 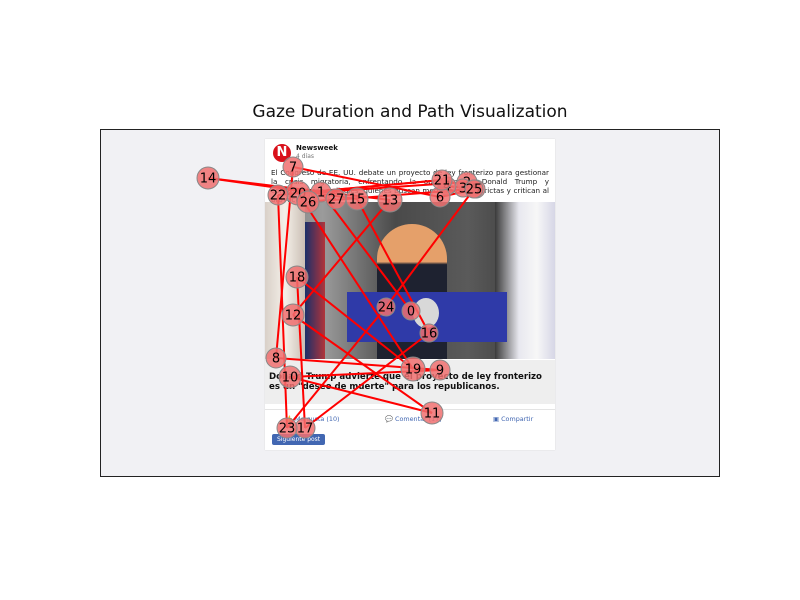 I want to click on fixation-label: 8, so click(x=276, y=359).